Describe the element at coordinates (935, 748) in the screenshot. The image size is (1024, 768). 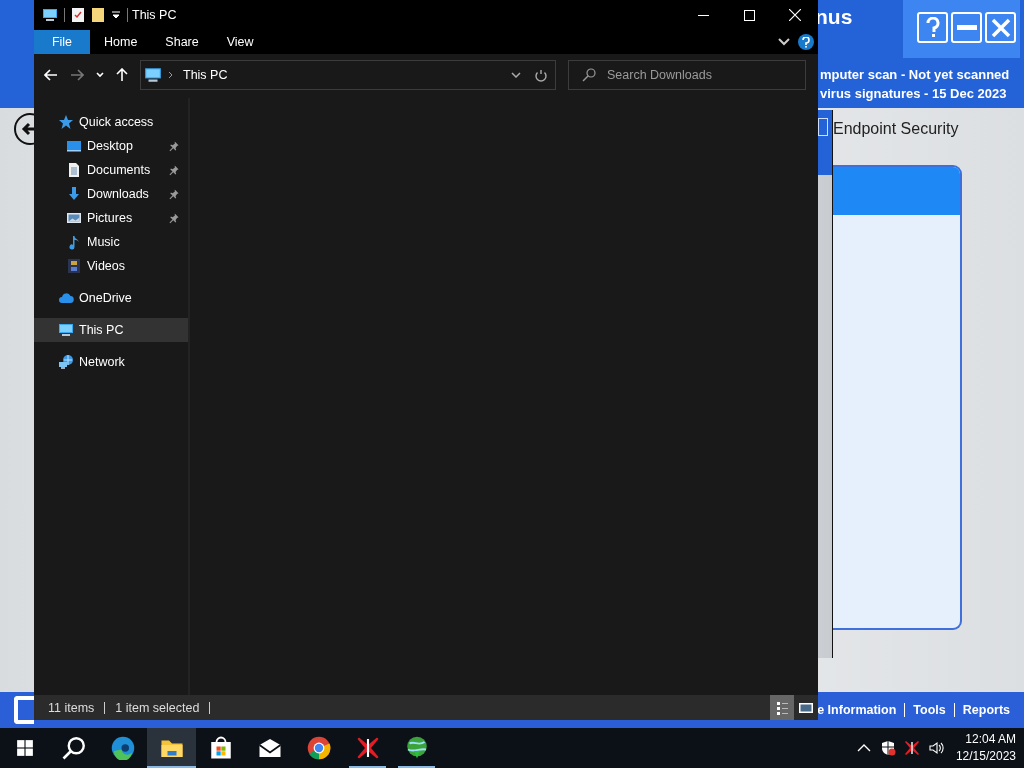
I see `speaker-icon` at that location.